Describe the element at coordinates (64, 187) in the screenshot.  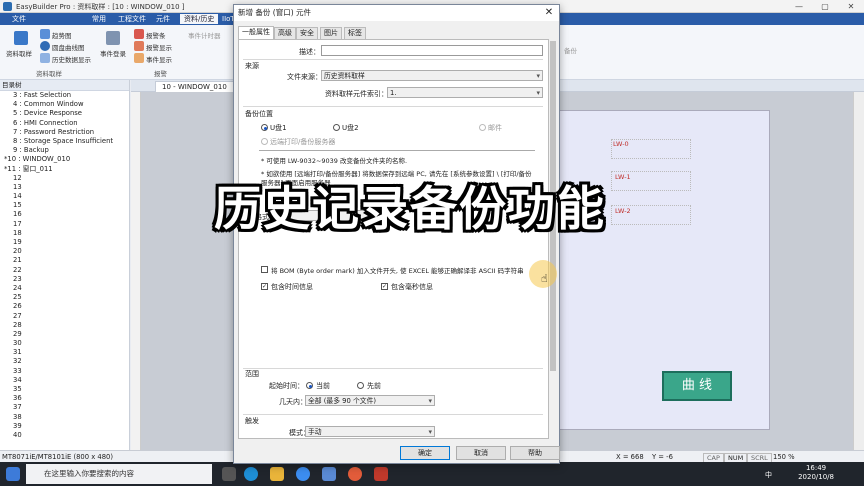
I see `tree-row: 13` at that location.